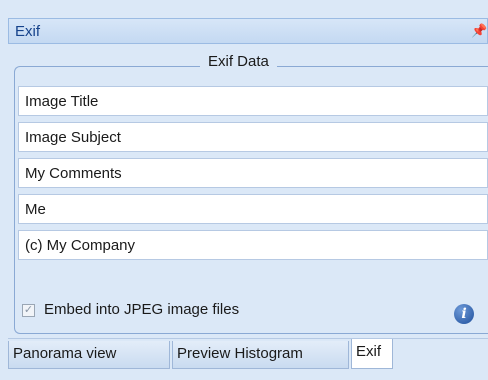 Image resolution: width=488 pixels, height=380 pixels. Describe the element at coordinates (141, 309) in the screenshot. I see `embed-label: Embed into JPEG image files` at that location.